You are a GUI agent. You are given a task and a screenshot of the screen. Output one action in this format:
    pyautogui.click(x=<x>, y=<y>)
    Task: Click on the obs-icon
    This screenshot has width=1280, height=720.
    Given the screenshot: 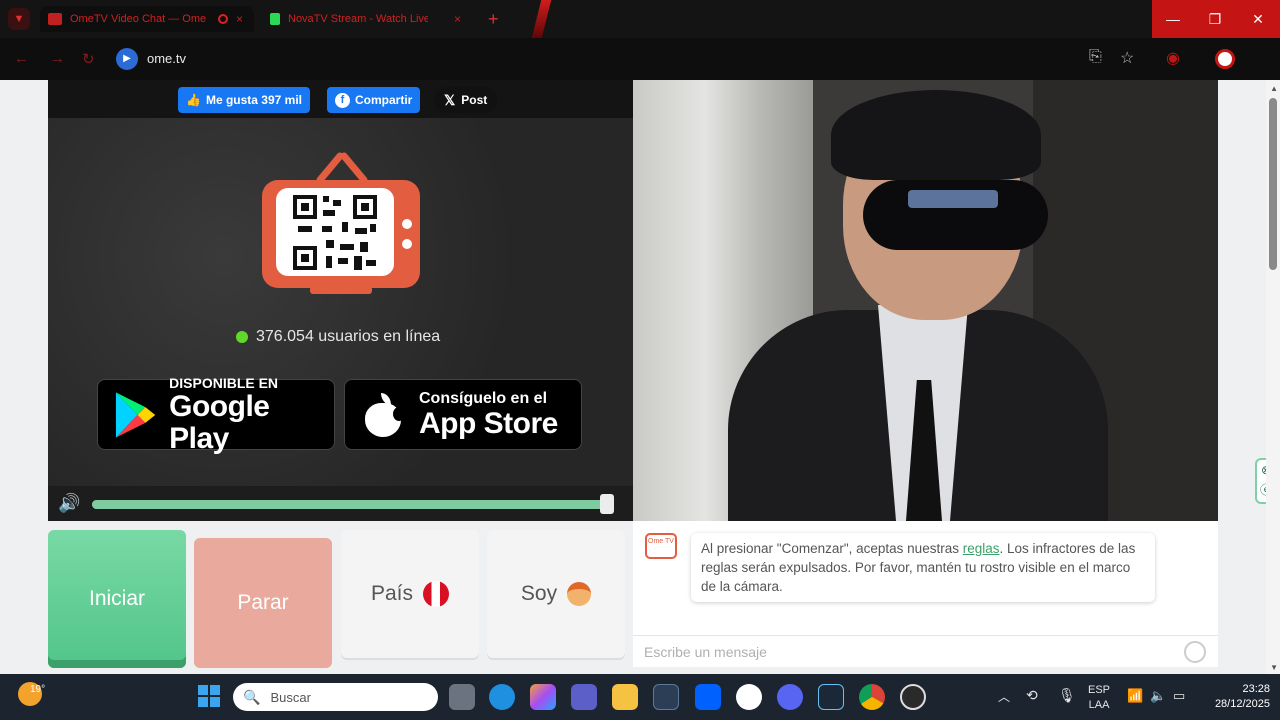 What is the action you would take?
    pyautogui.click(x=913, y=697)
    